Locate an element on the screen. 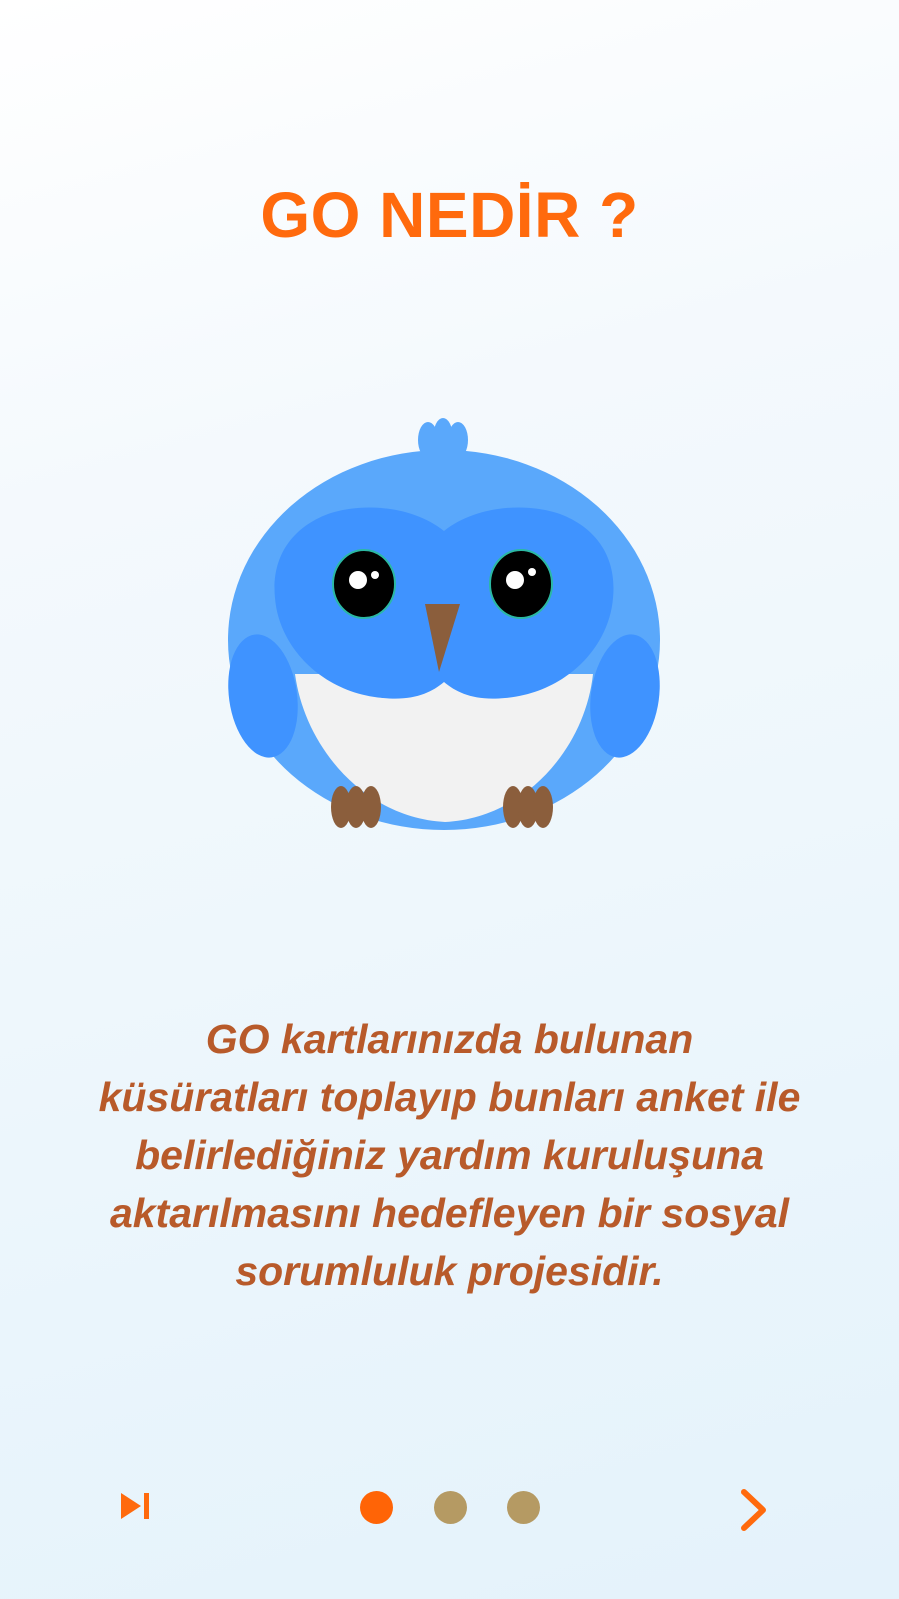 Image resolution: width=899 pixels, height=1599 pixels. skip-next-icon is located at coordinates (135, 1506).